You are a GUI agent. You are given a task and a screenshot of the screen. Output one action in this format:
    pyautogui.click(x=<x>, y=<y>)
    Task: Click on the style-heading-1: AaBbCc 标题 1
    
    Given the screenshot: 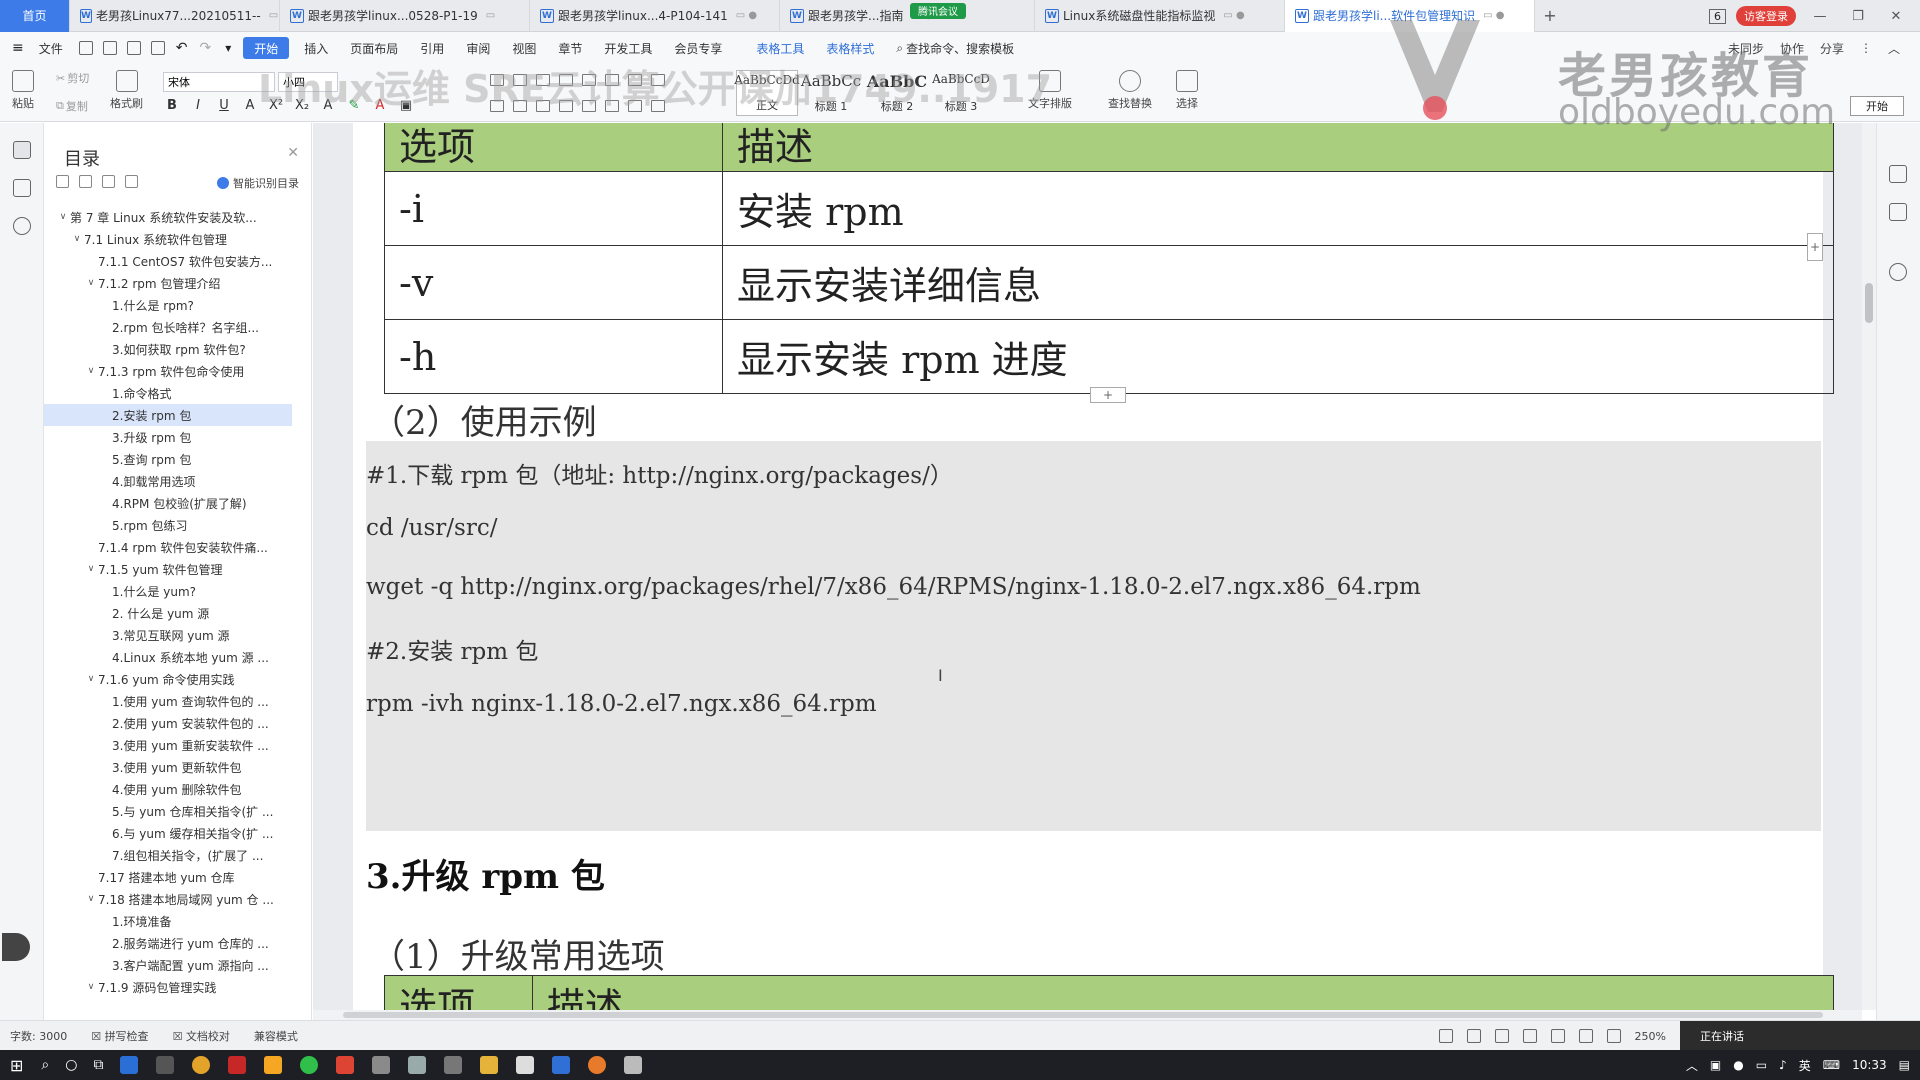 What is the action you would take?
    pyautogui.click(x=831, y=93)
    